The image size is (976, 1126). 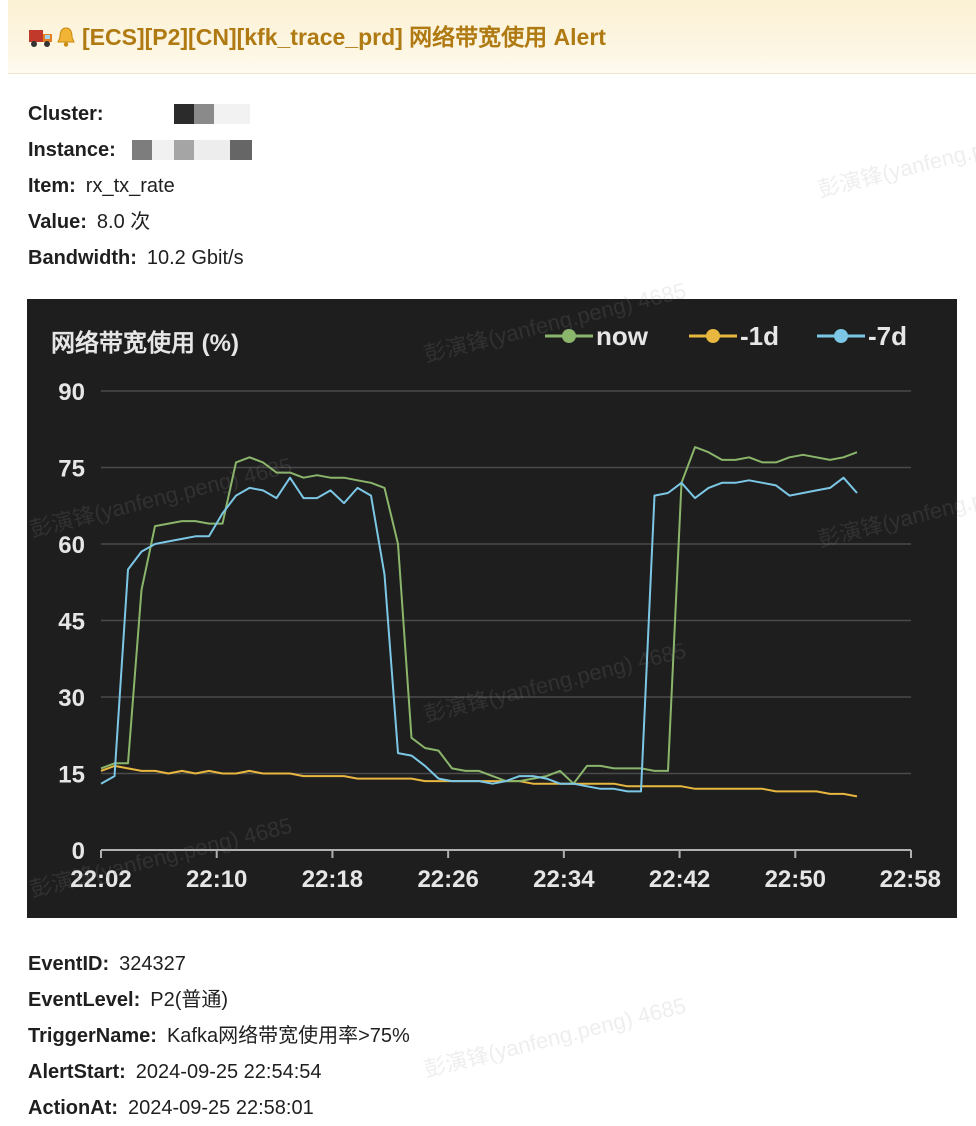 I want to click on legend-item: -7d, so click(x=862, y=336).